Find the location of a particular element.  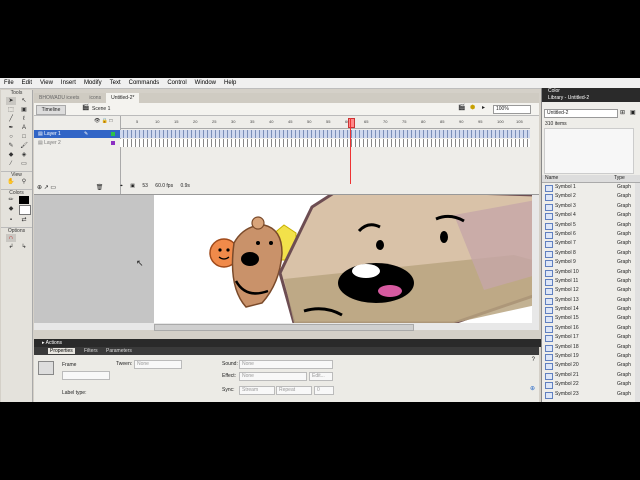

library-panel-header: Library - Untitled-2 is located at coordinates (591, 98).